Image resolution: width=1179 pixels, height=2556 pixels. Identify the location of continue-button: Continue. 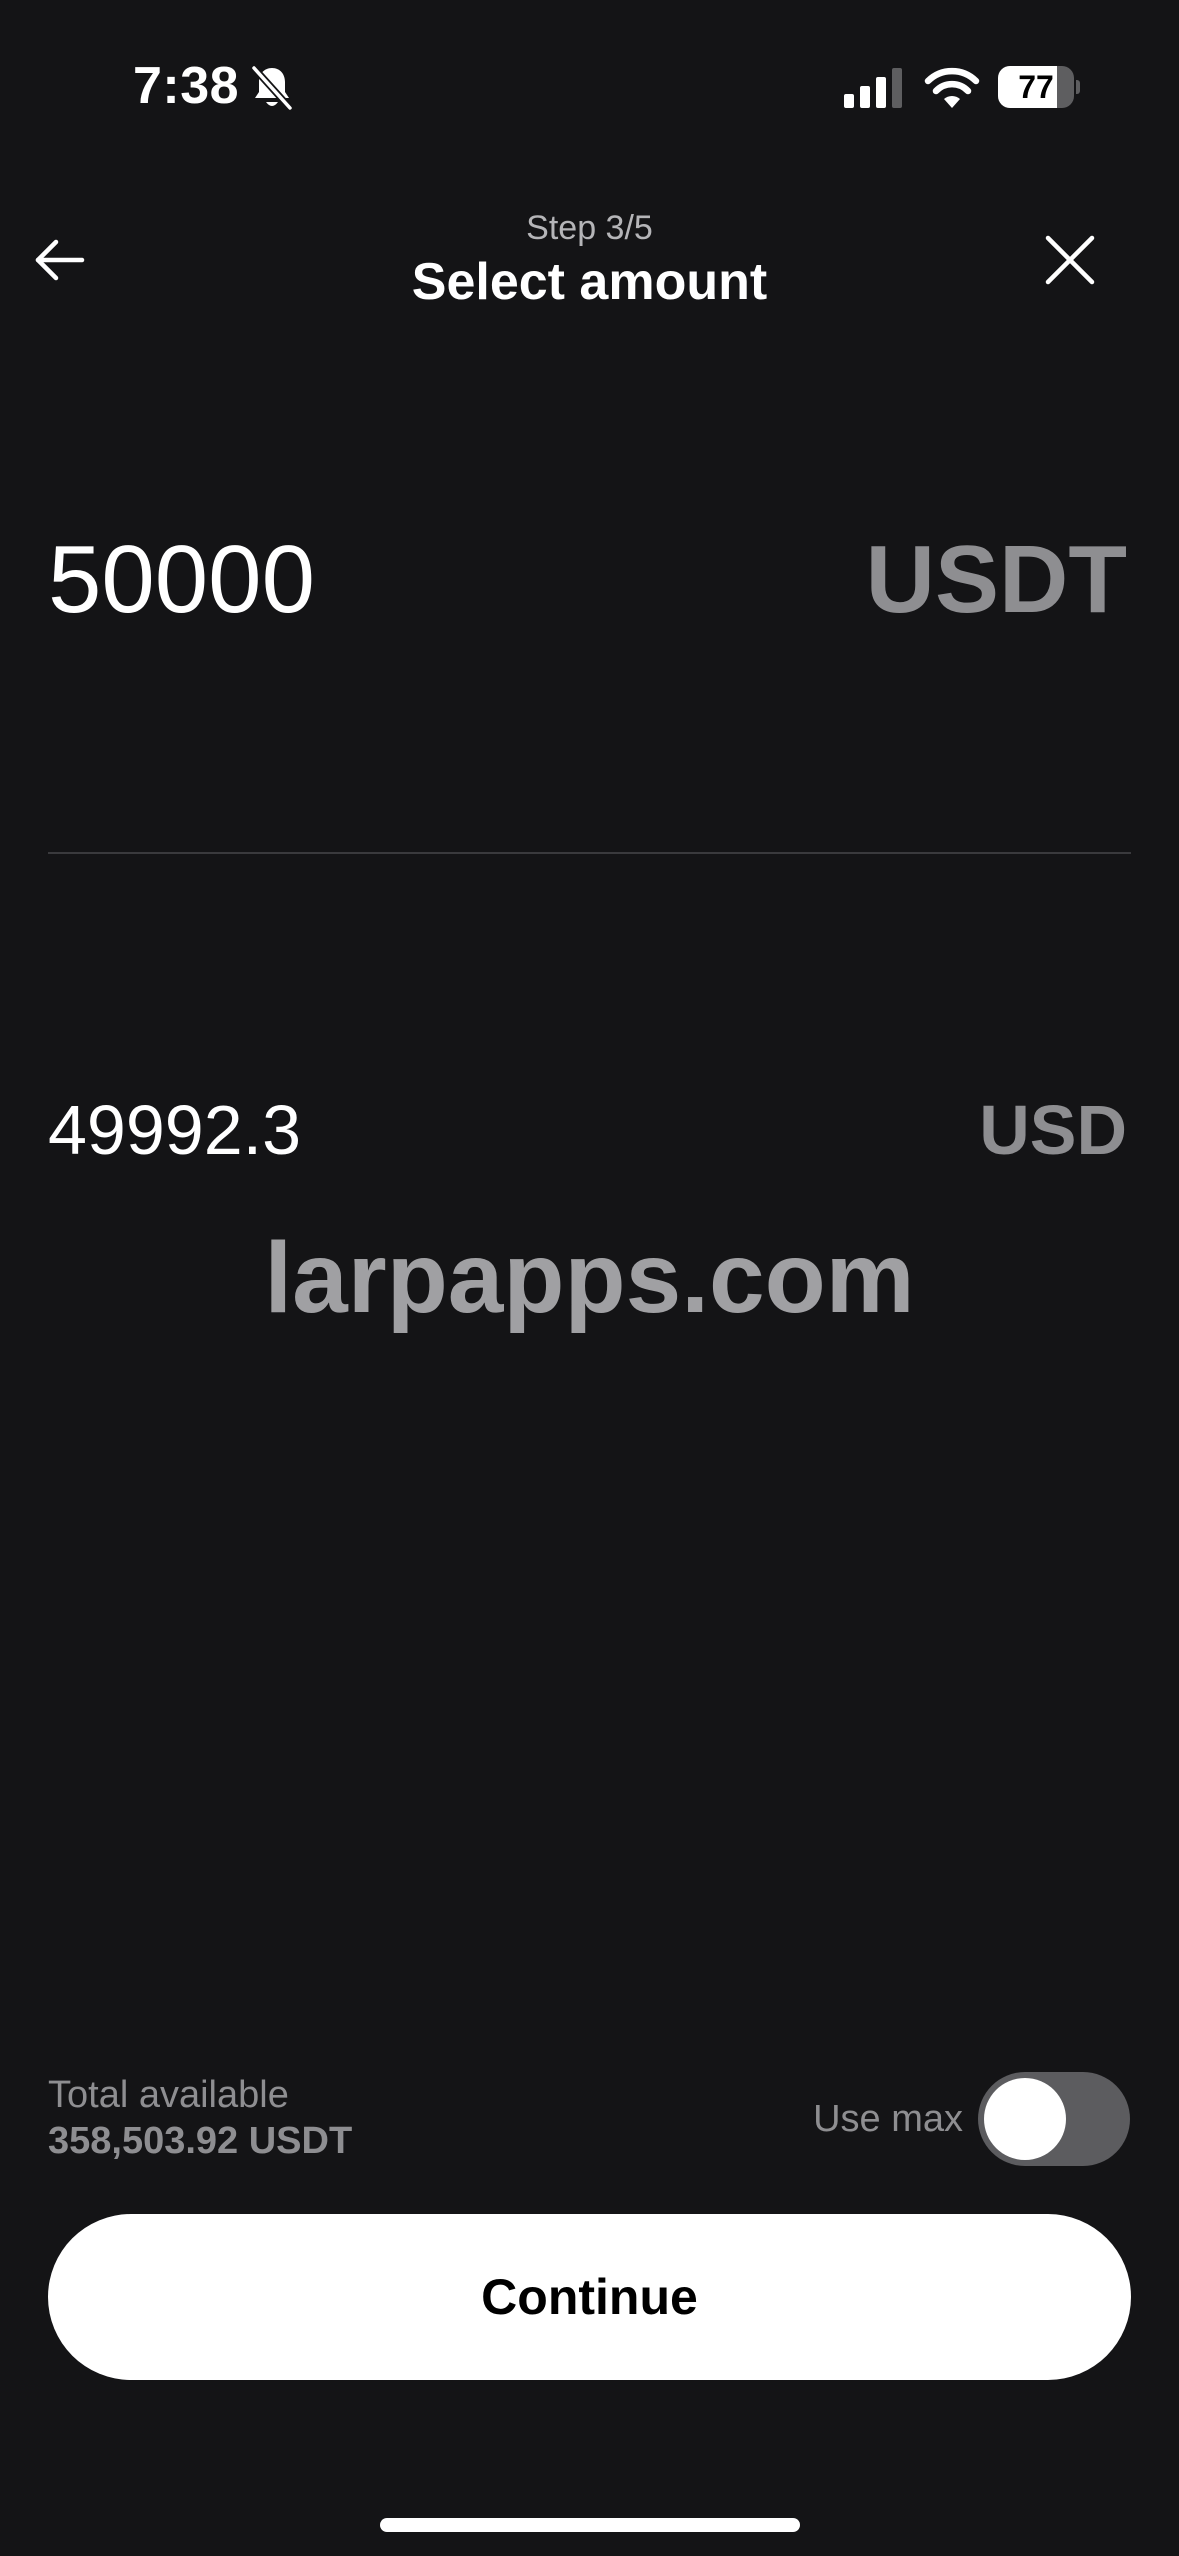
(589, 2297).